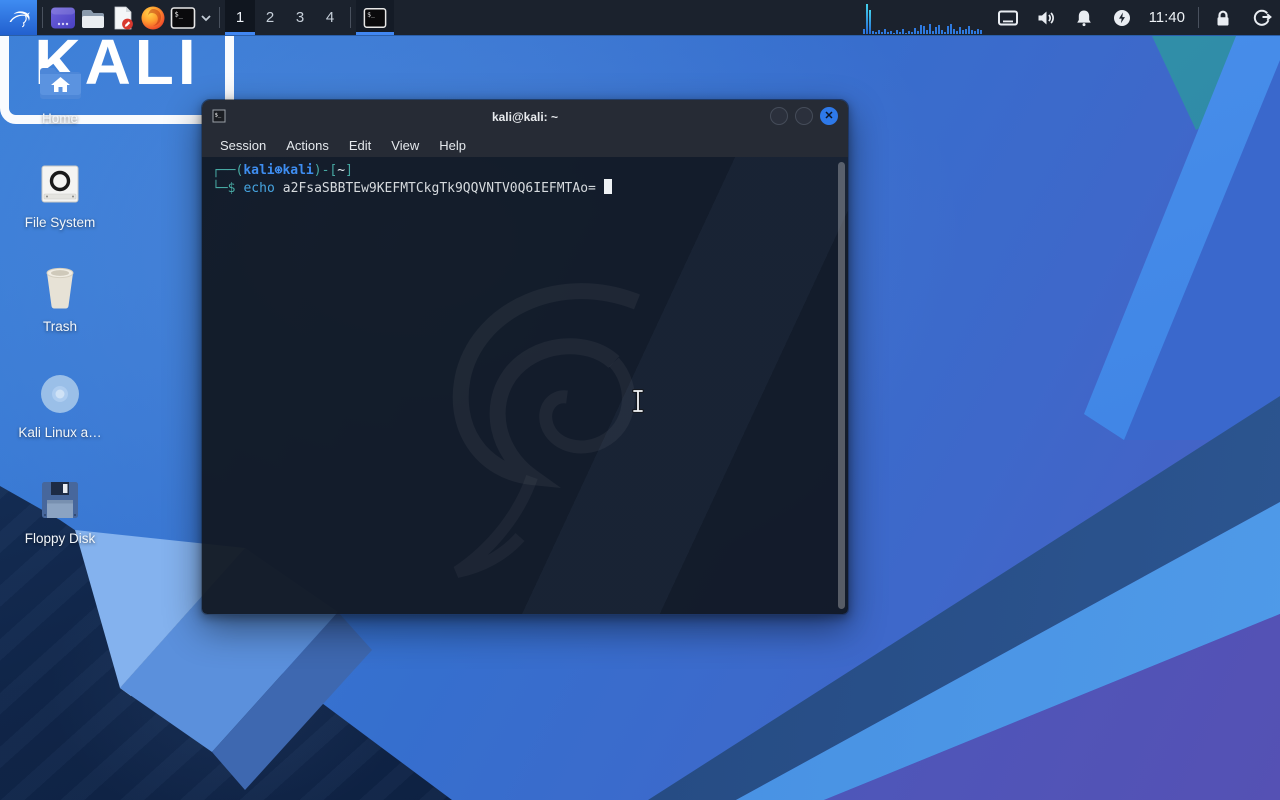 The image size is (1280, 800). I want to click on lock-icon, so click(1223, 17).